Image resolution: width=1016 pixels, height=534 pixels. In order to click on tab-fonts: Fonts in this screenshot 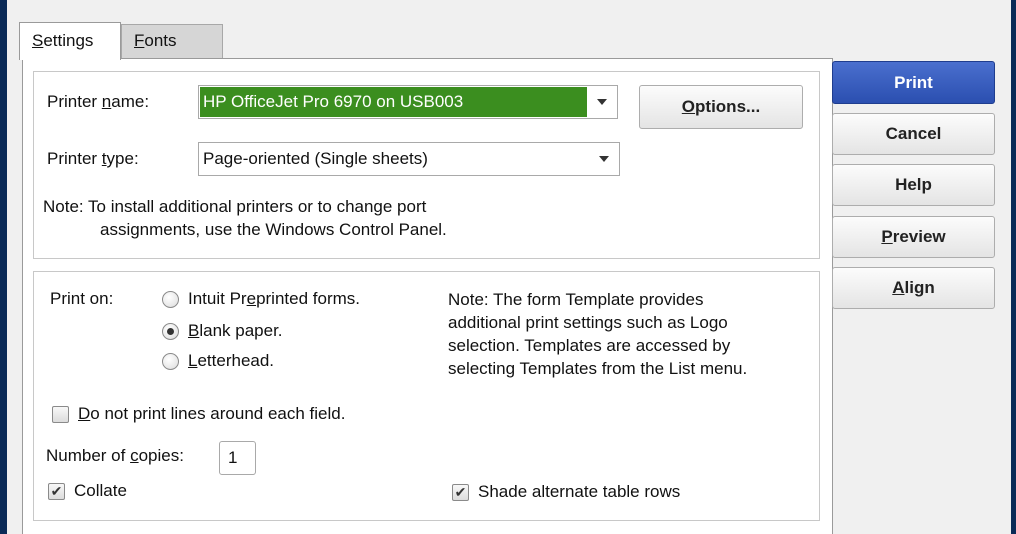, I will do `click(172, 41)`.